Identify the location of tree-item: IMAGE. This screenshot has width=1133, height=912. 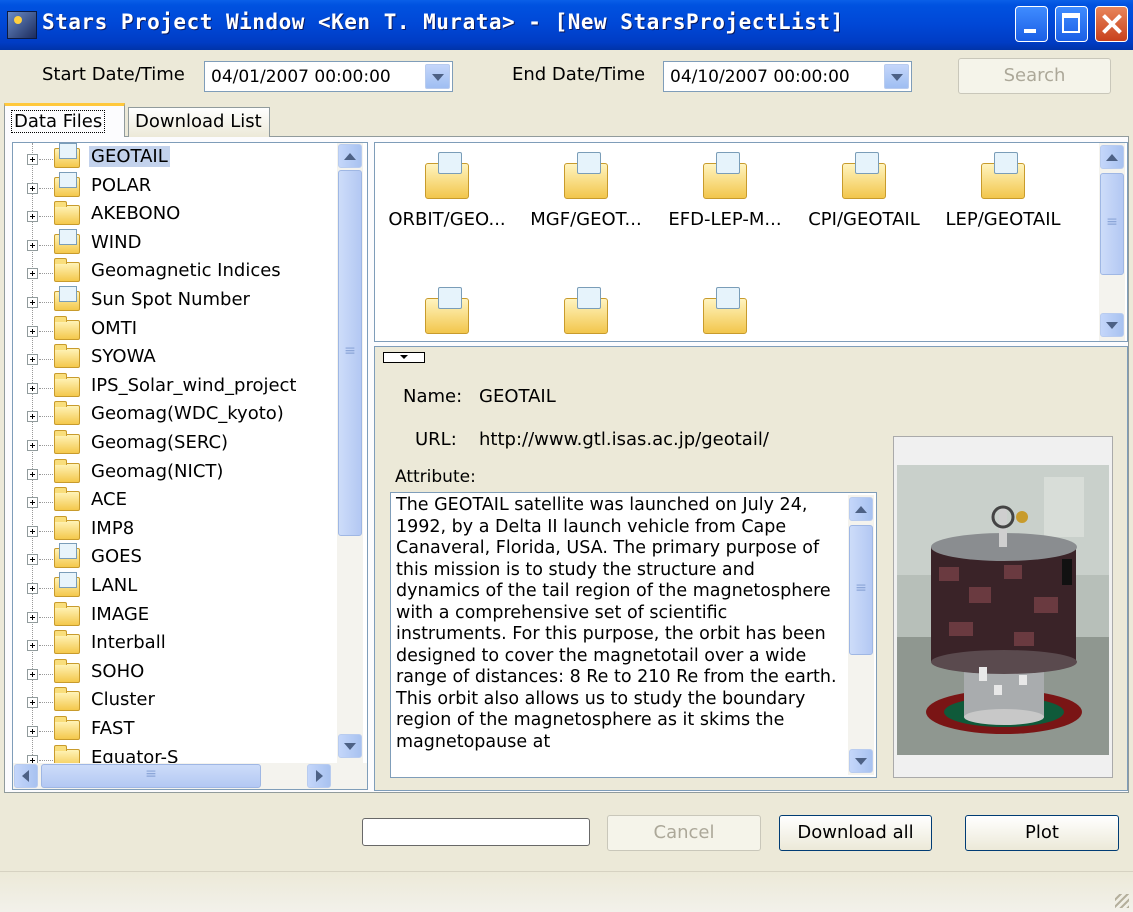
(175, 615).